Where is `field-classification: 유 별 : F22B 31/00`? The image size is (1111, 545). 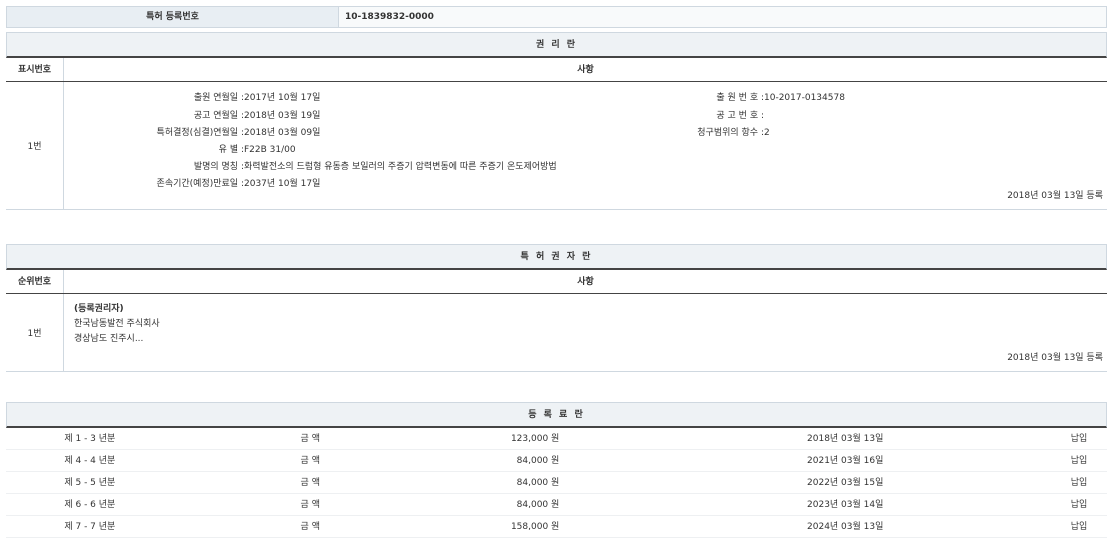 field-classification: 유 별 : F22B 31/00 is located at coordinates (210, 148).